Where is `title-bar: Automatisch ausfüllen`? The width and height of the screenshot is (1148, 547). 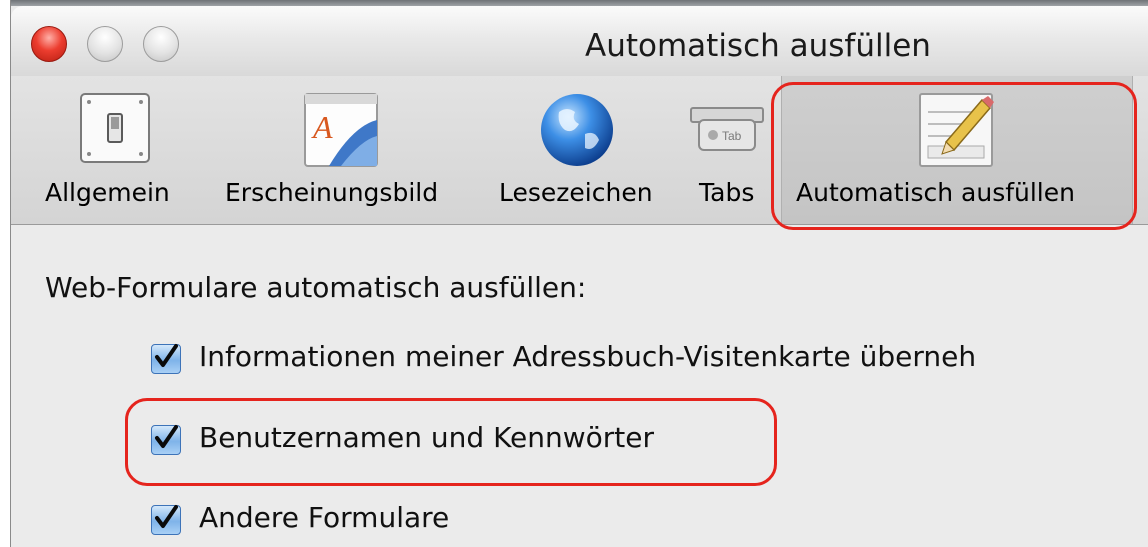
title-bar: Automatisch ausfüllen is located at coordinates (579, 41).